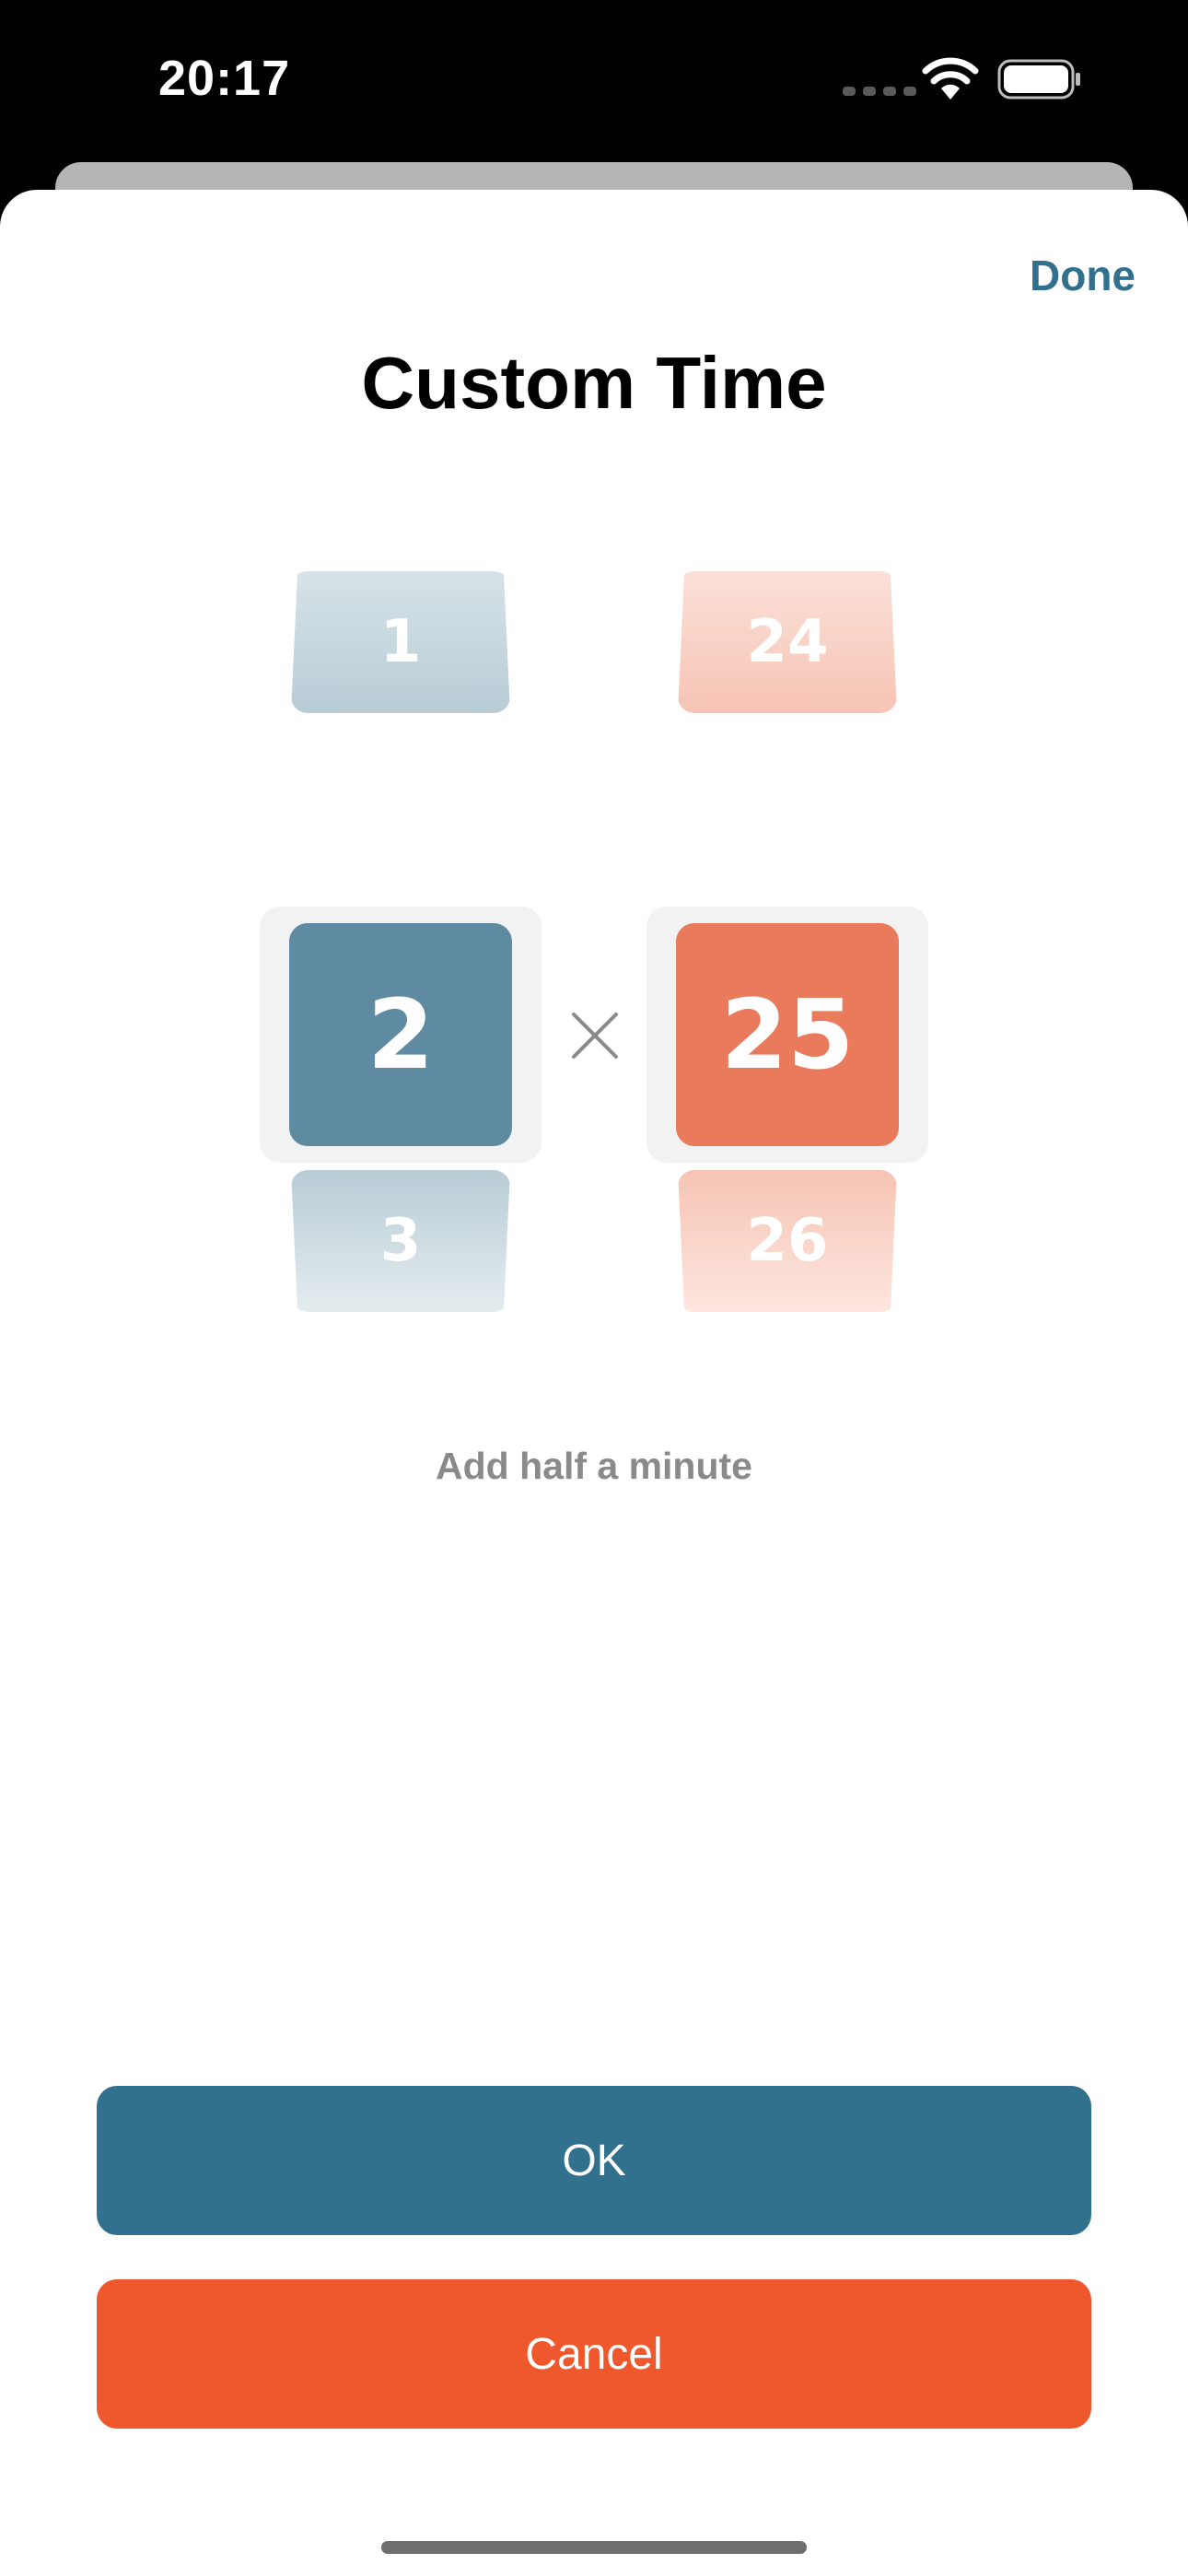 This screenshot has height=2576, width=1188. What do you see at coordinates (879, 91) in the screenshot?
I see `cellular-signal-icon` at bounding box center [879, 91].